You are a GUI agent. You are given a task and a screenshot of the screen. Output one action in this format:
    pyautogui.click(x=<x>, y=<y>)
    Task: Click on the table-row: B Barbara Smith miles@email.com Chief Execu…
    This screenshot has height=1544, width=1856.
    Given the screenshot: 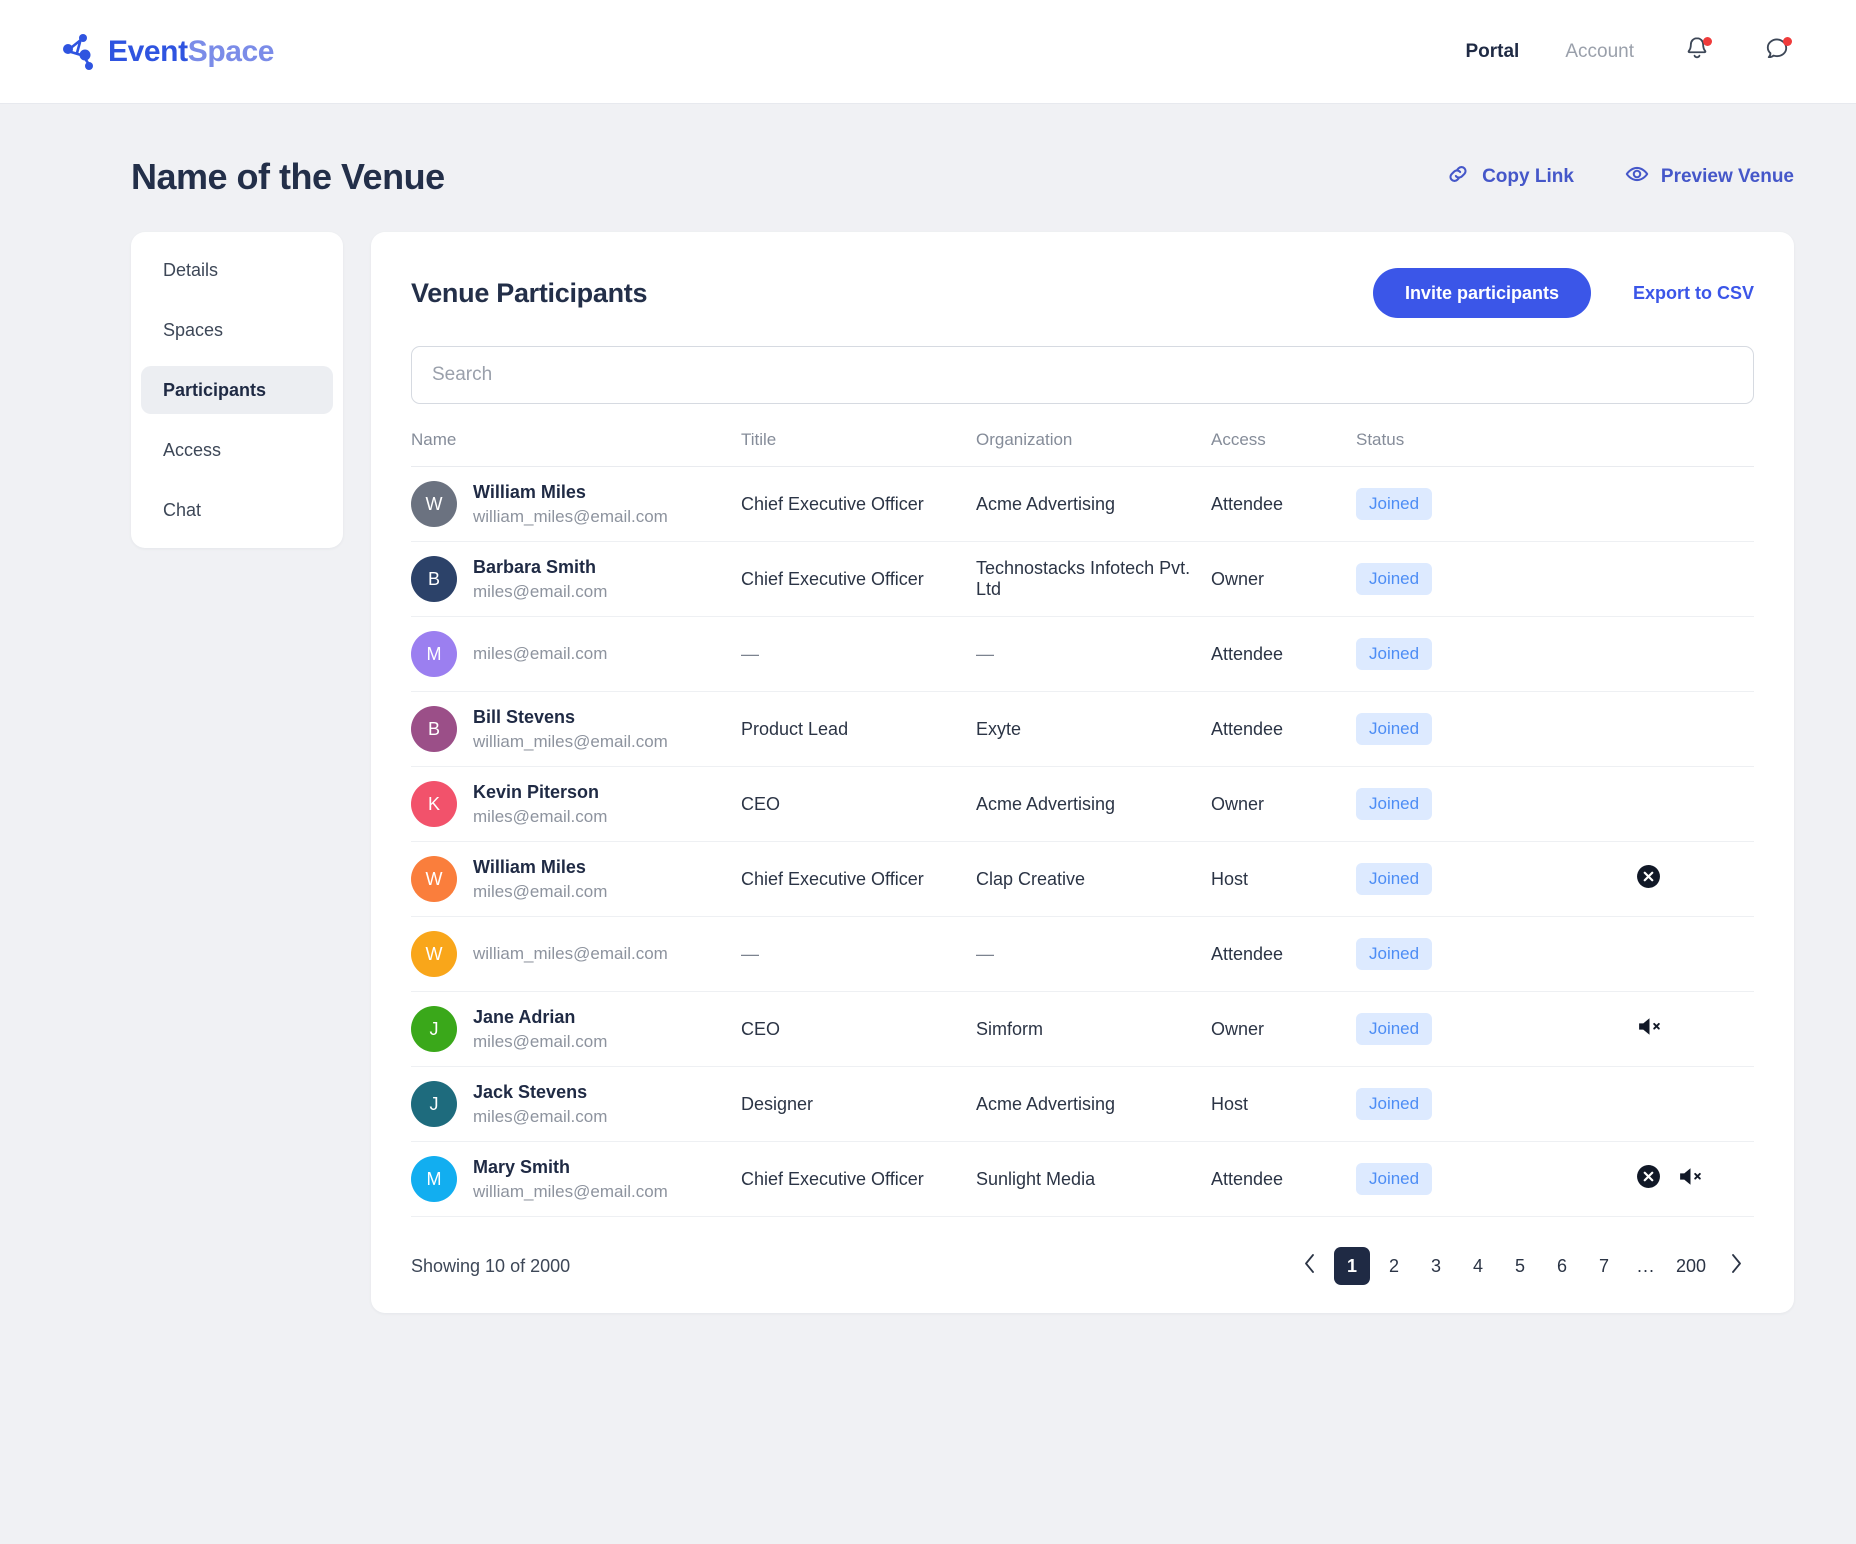 What is the action you would take?
    pyautogui.click(x=1082, y=579)
    